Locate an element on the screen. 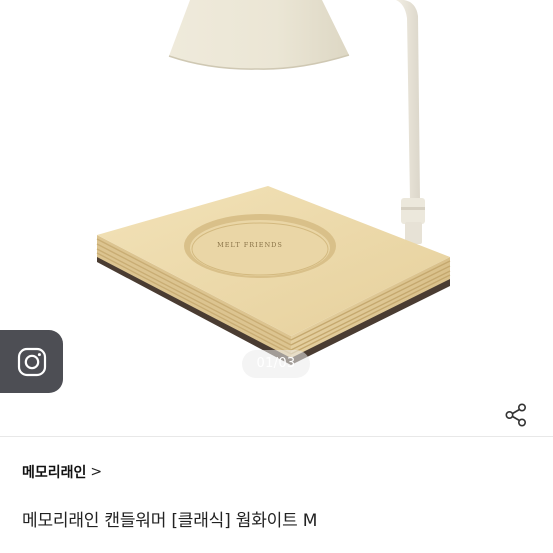  share-icon is located at coordinates (516, 415).